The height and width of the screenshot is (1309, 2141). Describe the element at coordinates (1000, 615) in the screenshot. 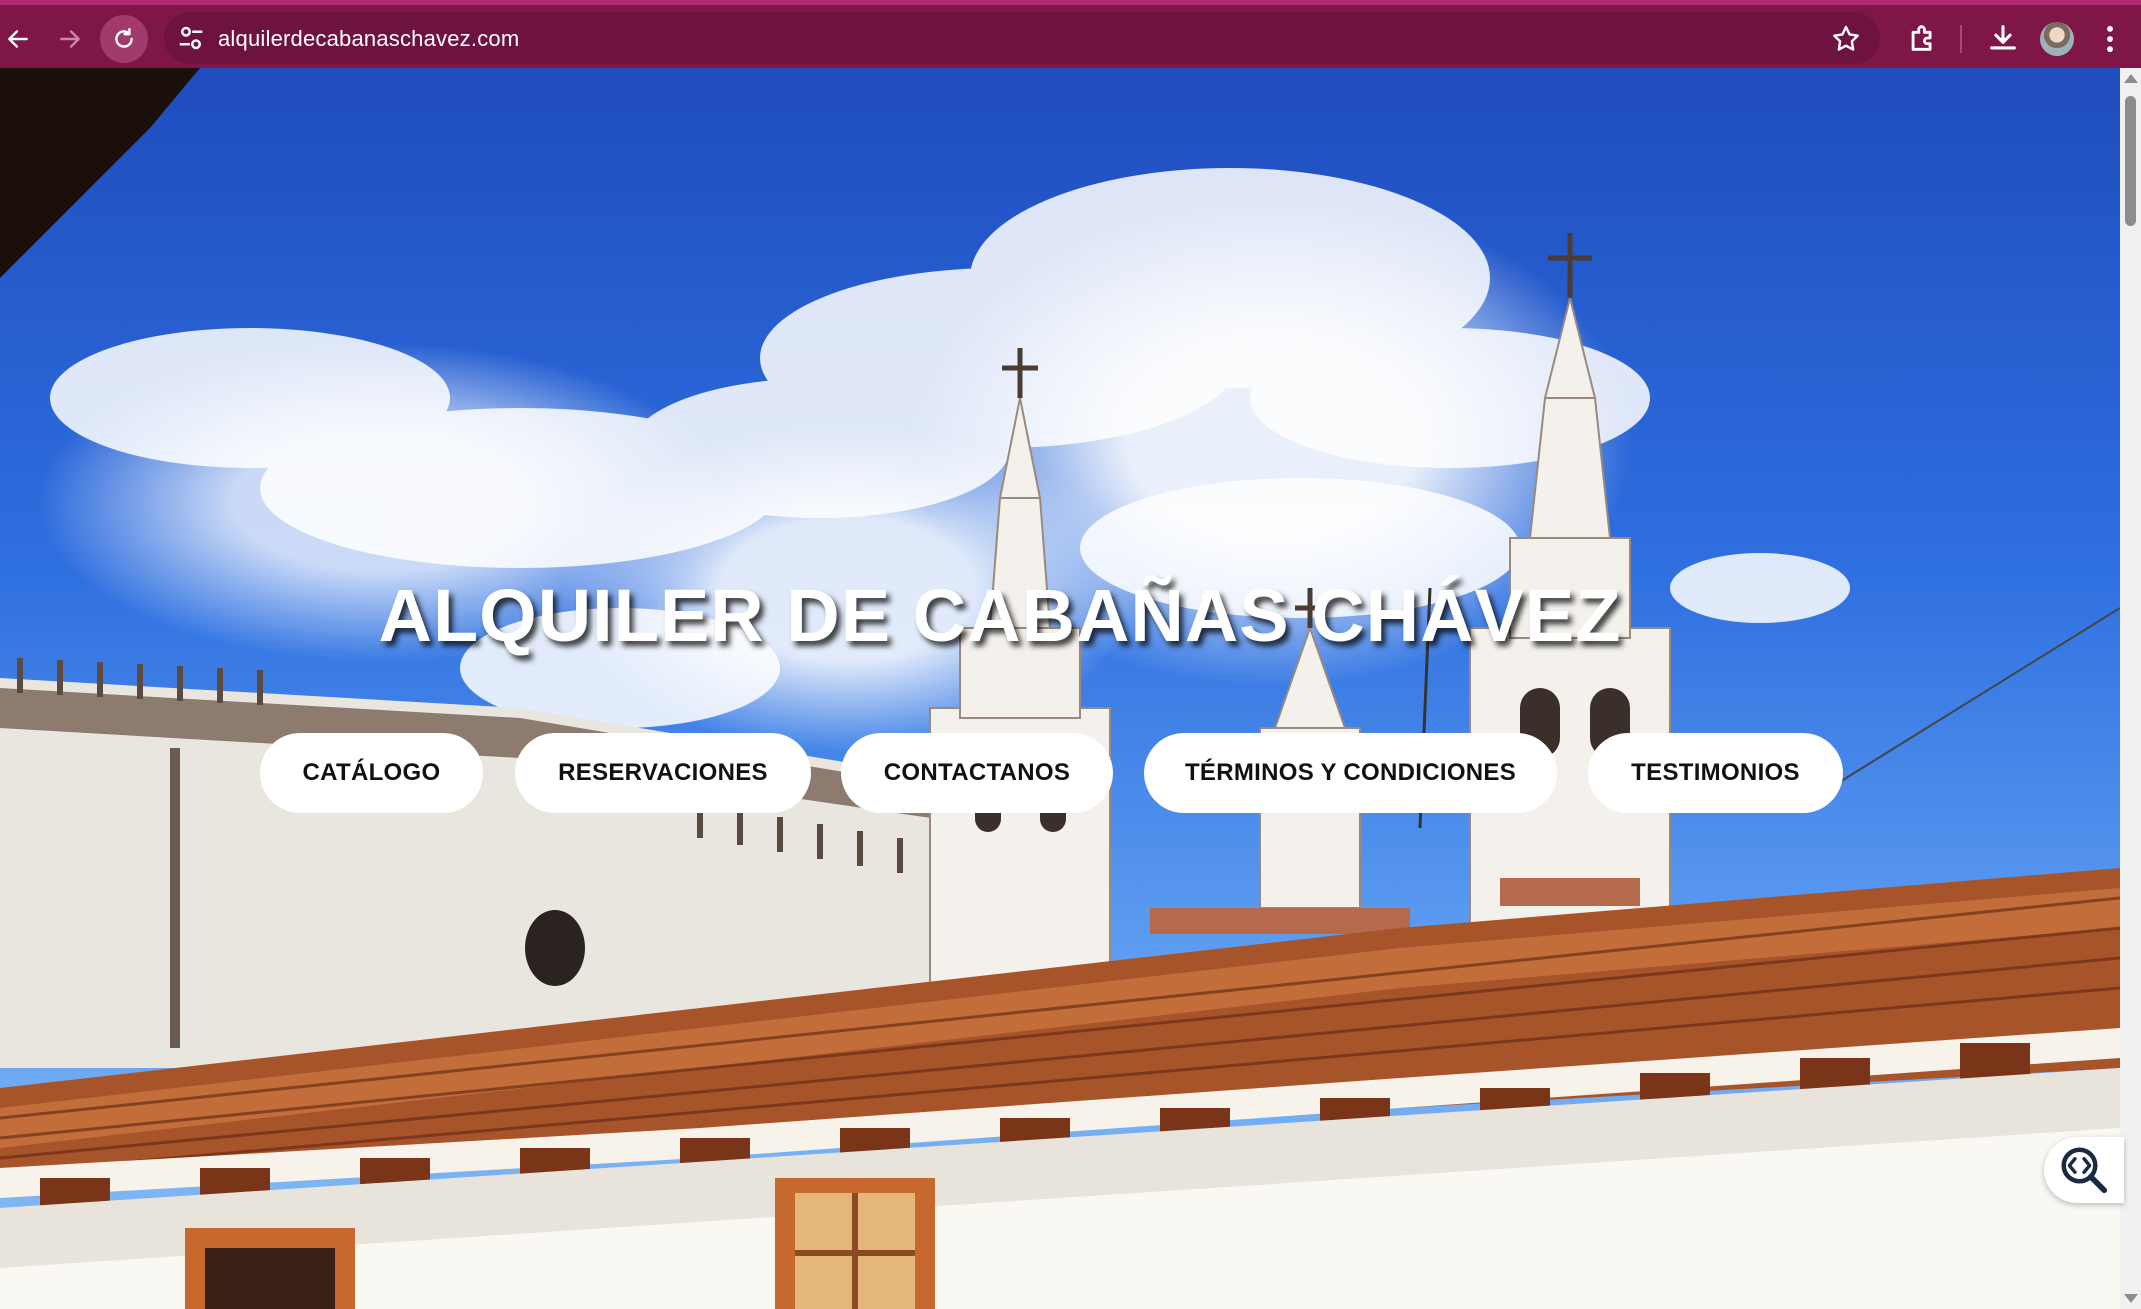

I see `hero-title: ALQUILER DE CABAÑAS CHÁVEZ` at that location.